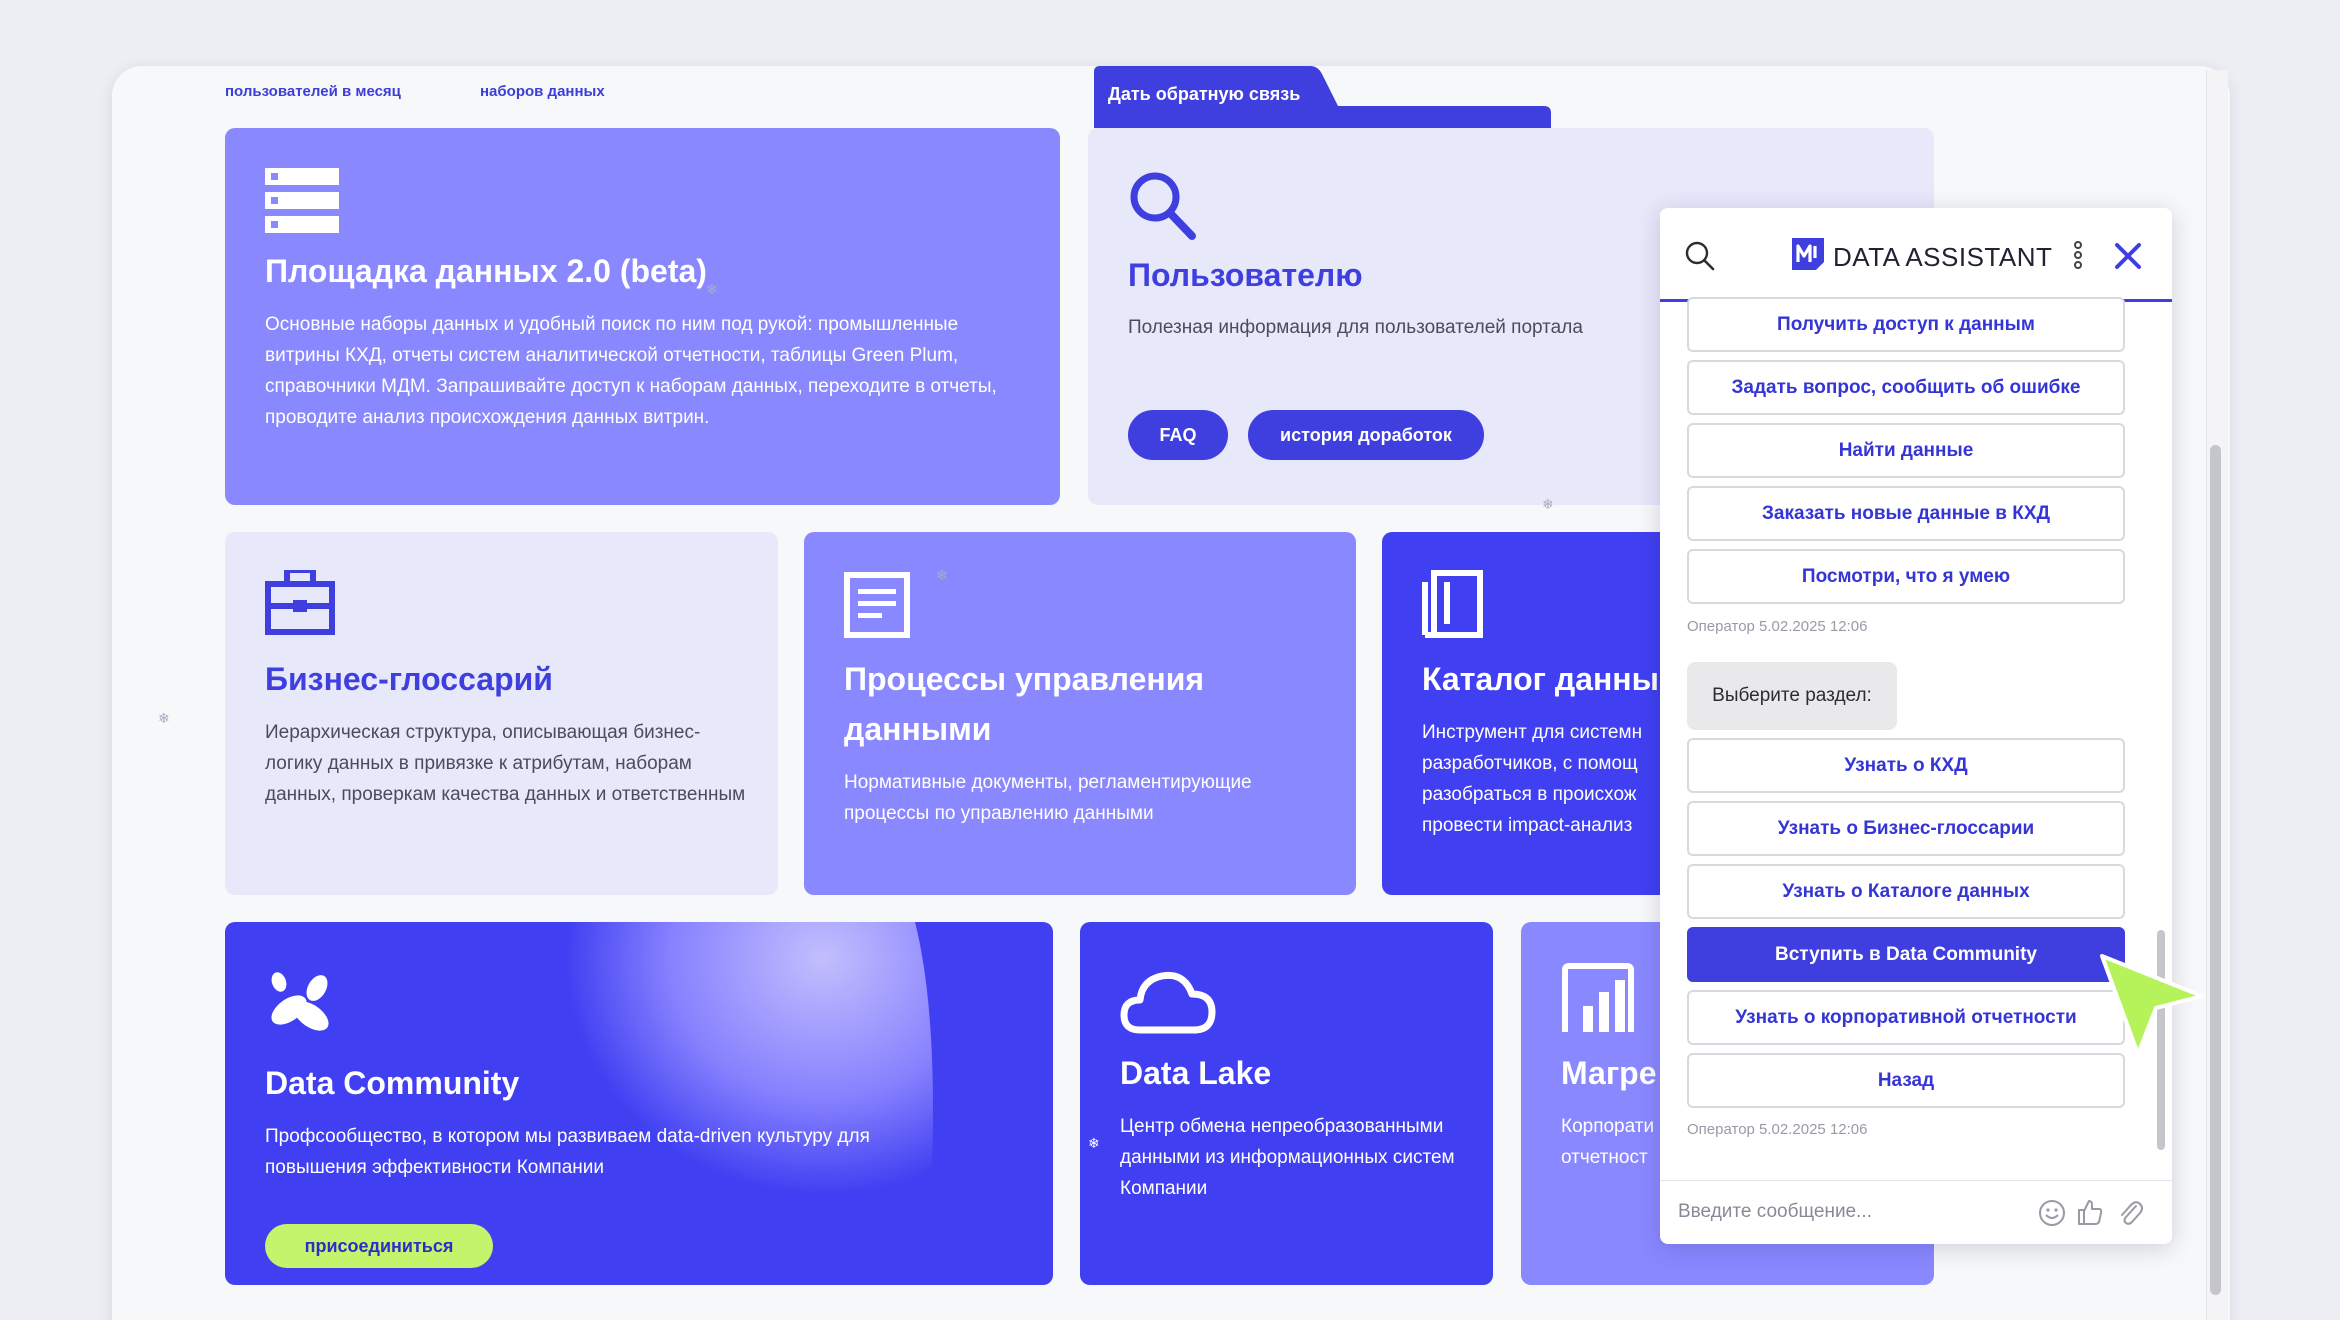  I want to click on cursor-arrow-icon, so click(2152, 1005).